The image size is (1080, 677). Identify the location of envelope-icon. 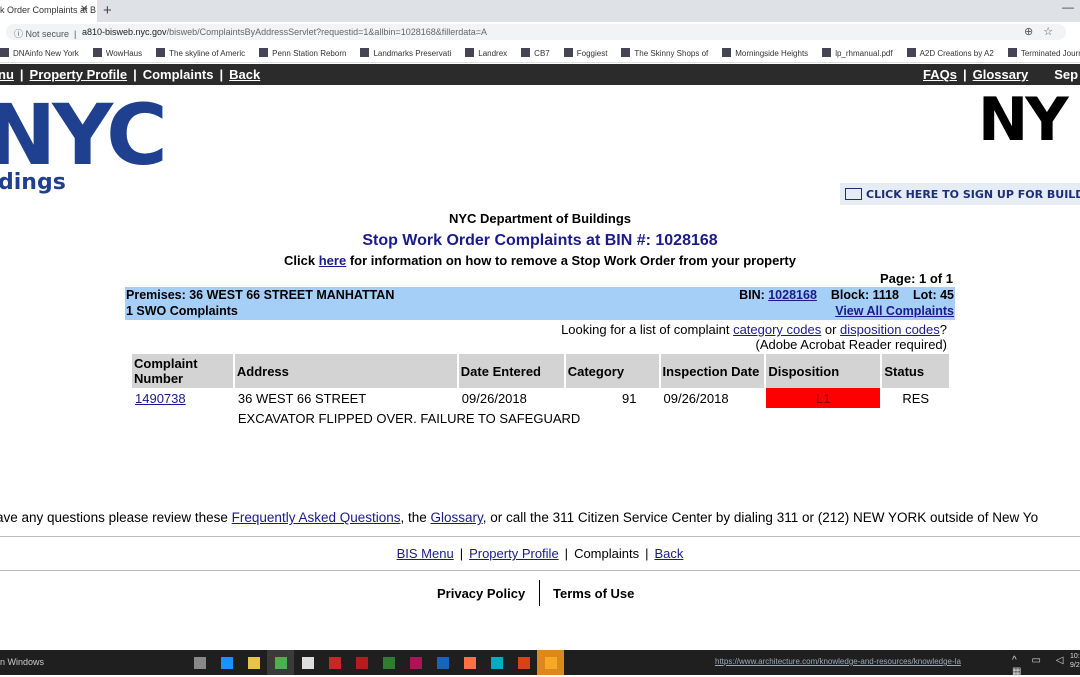
(853, 194).